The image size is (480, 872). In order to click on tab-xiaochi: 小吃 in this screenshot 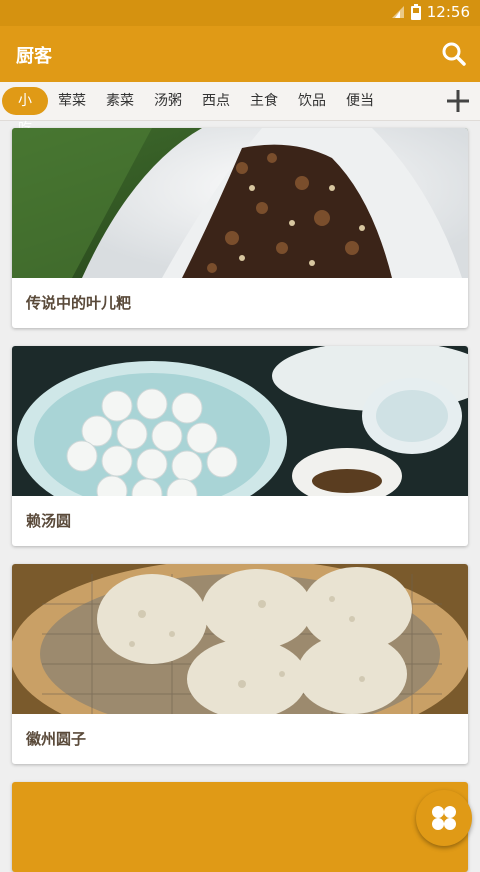, I will do `click(25, 112)`.